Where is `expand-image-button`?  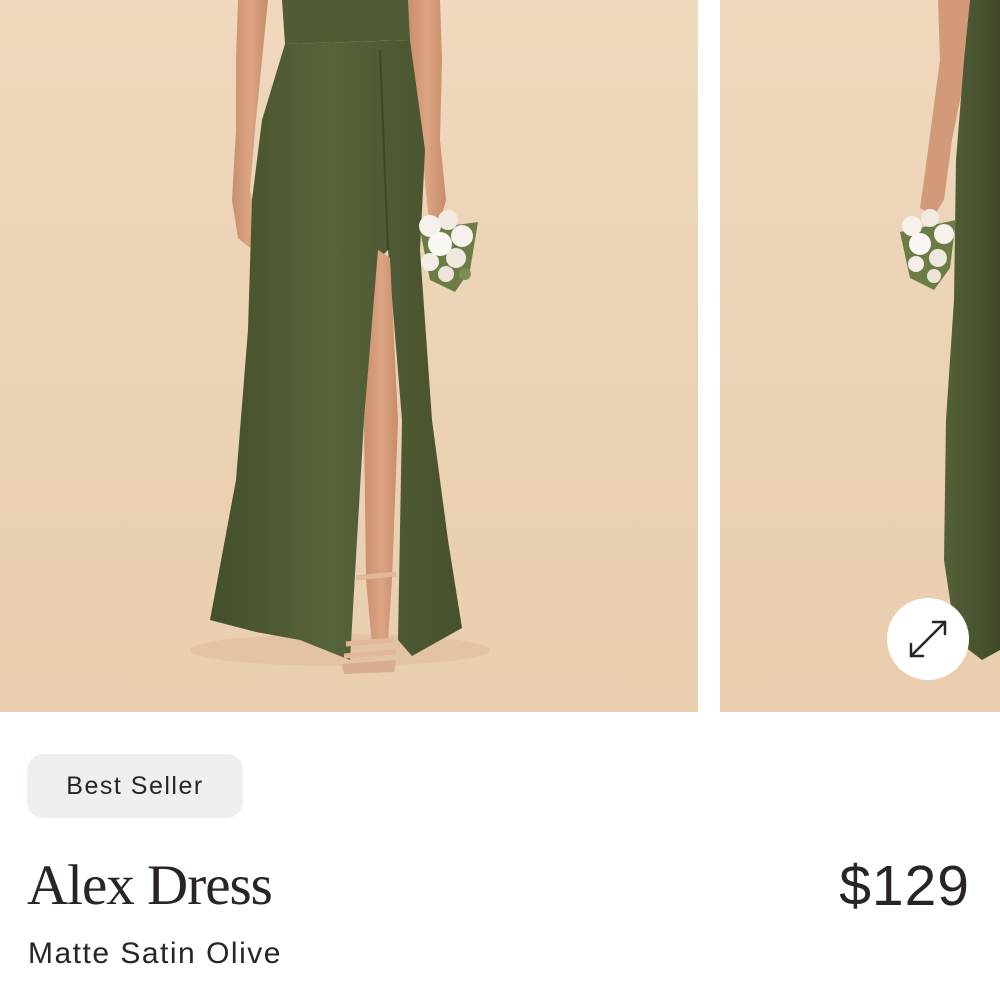
expand-image-button is located at coordinates (928, 639).